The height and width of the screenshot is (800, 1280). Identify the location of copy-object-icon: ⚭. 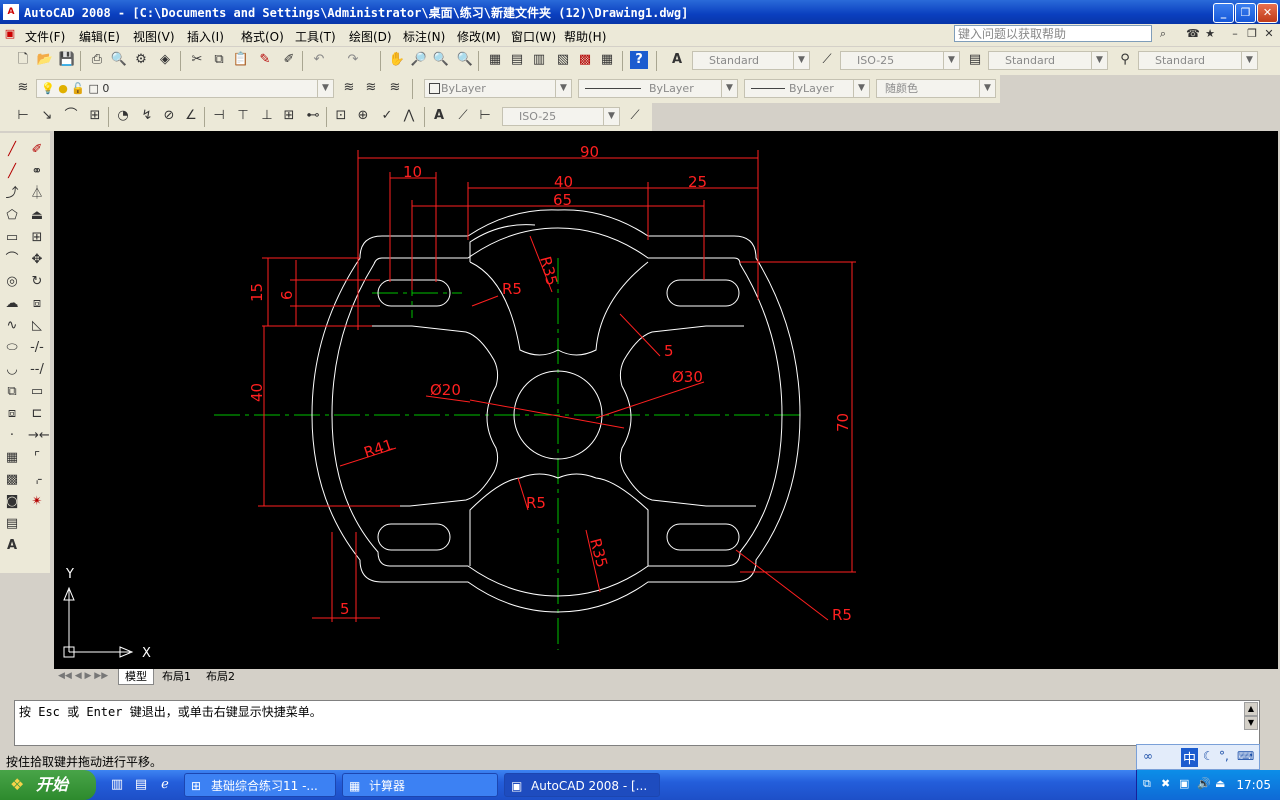
(37, 172).